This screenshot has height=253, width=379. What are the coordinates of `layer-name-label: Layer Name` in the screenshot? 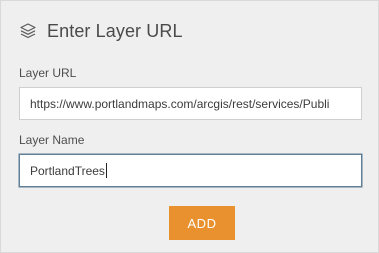 It's located at (52, 140).